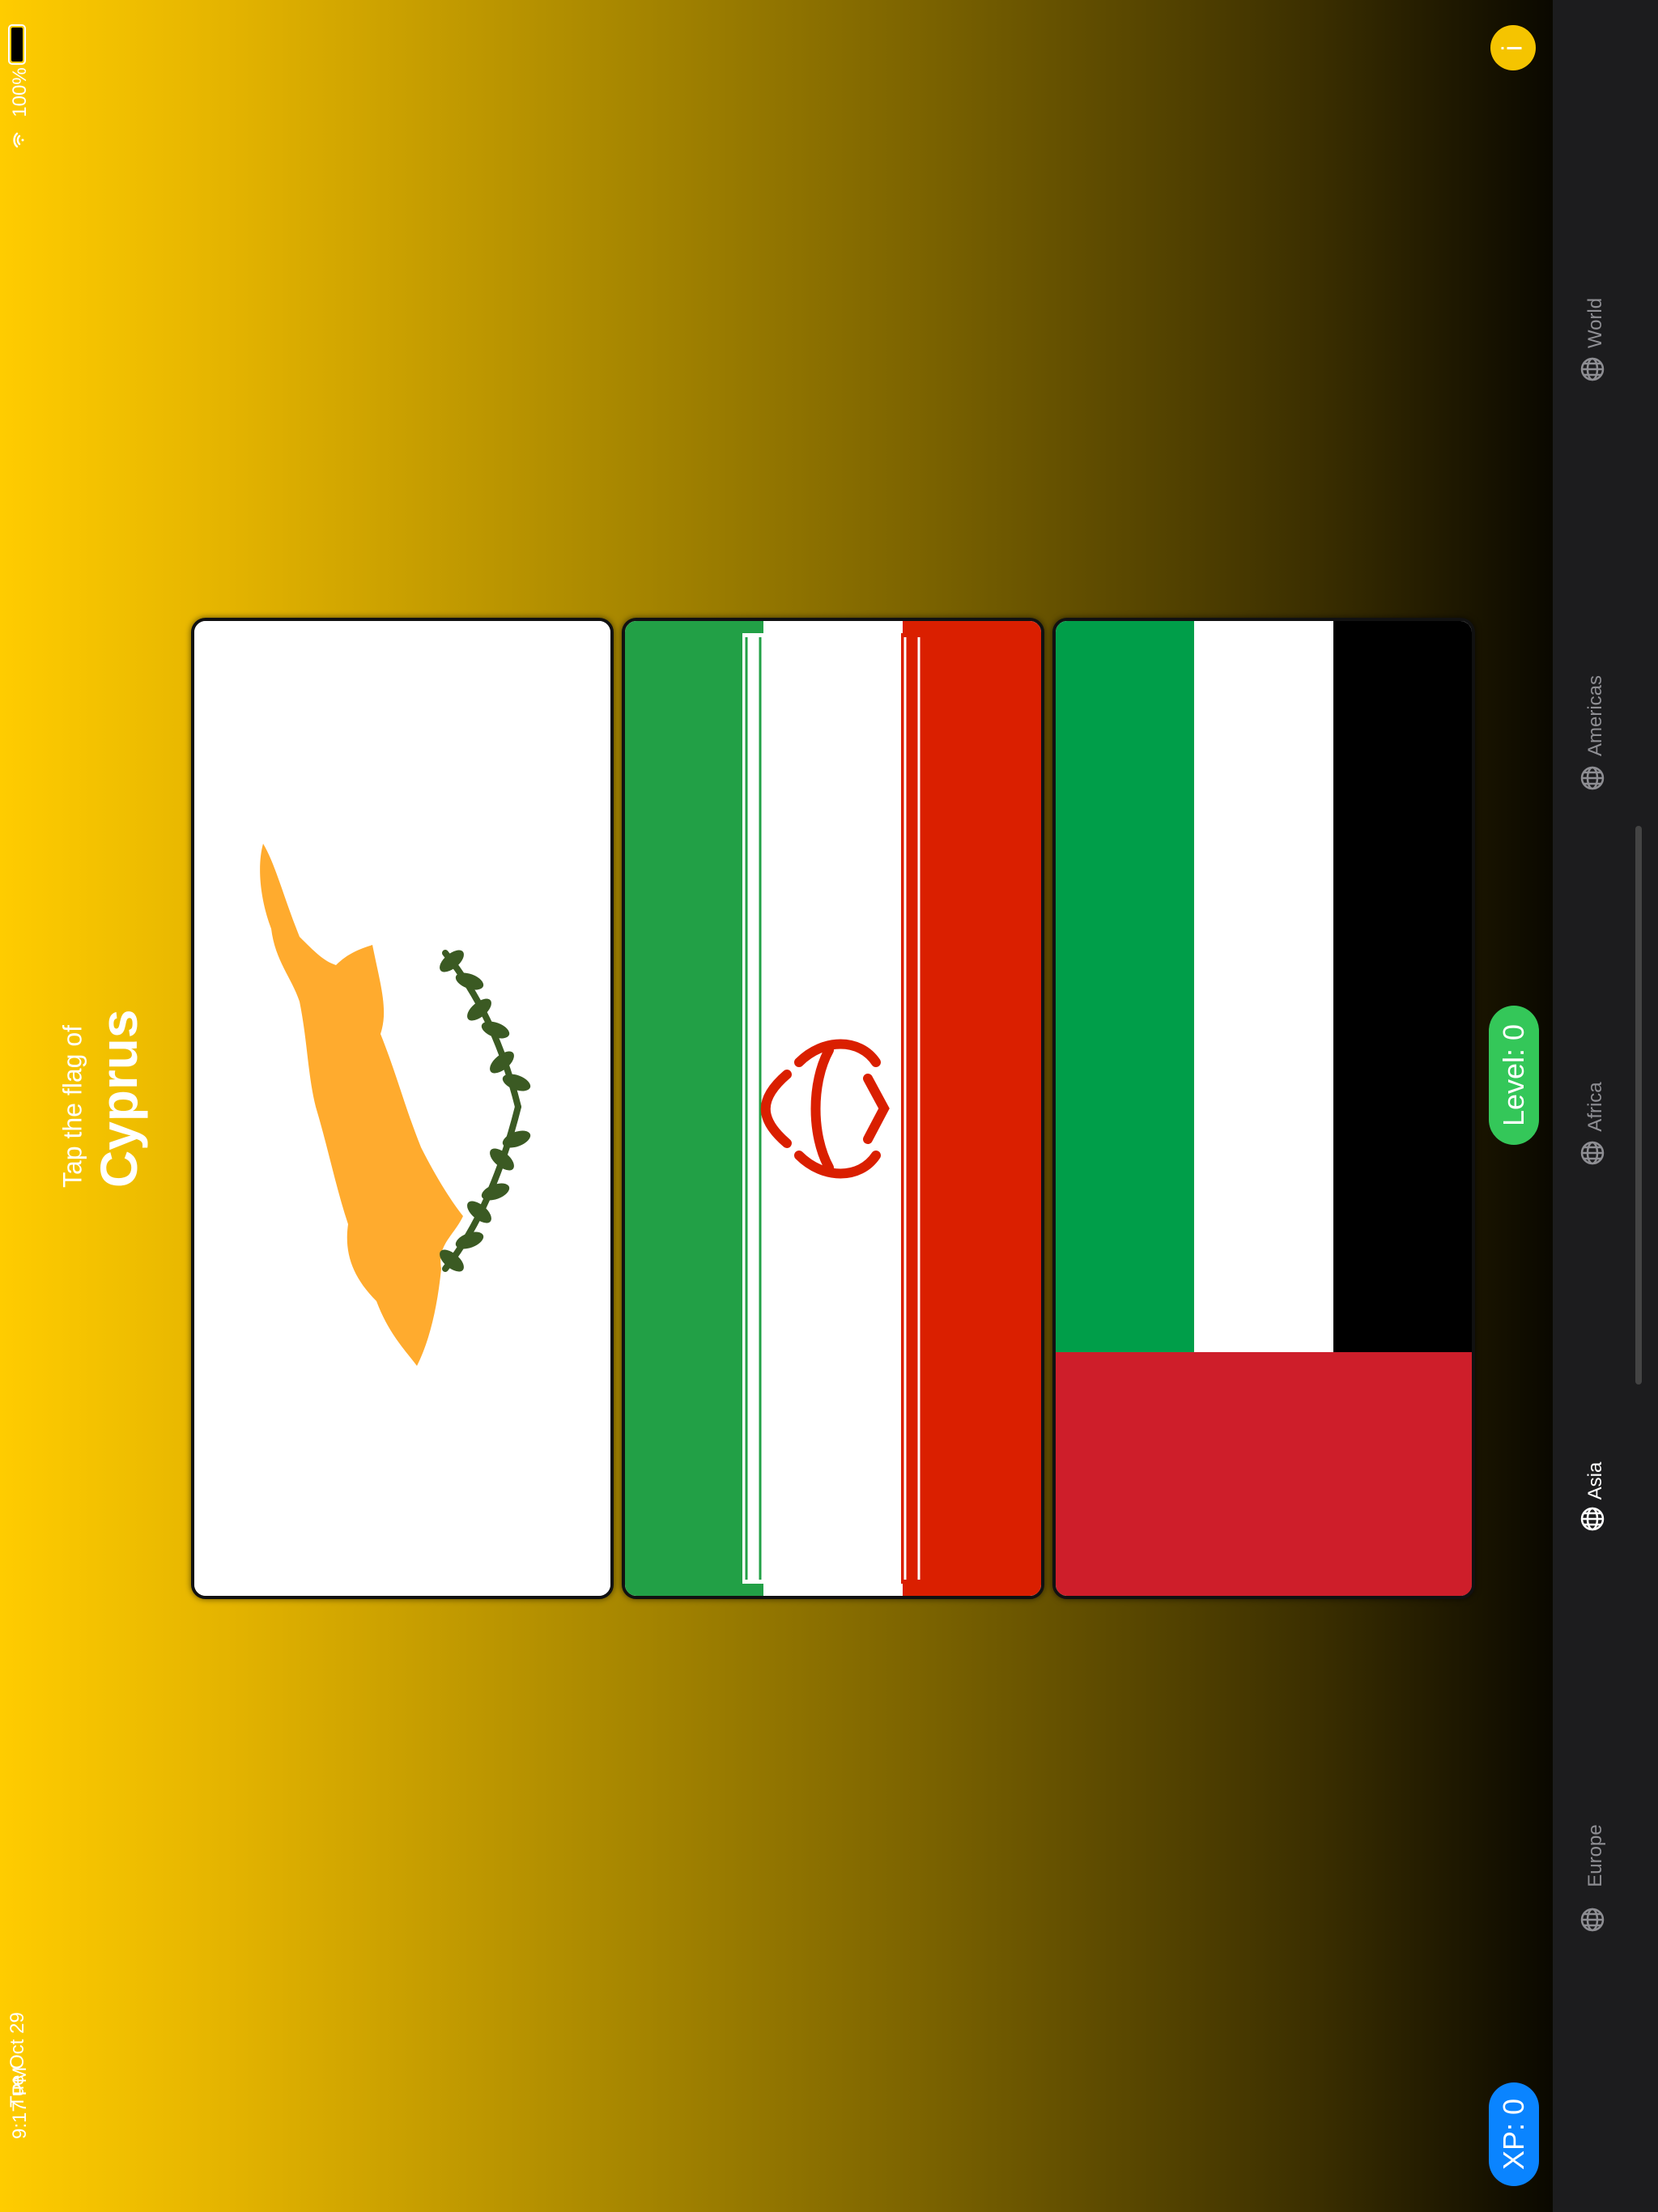 The image size is (1658, 2212). What do you see at coordinates (19, 142) in the screenshot?
I see `wifi-icon` at bounding box center [19, 142].